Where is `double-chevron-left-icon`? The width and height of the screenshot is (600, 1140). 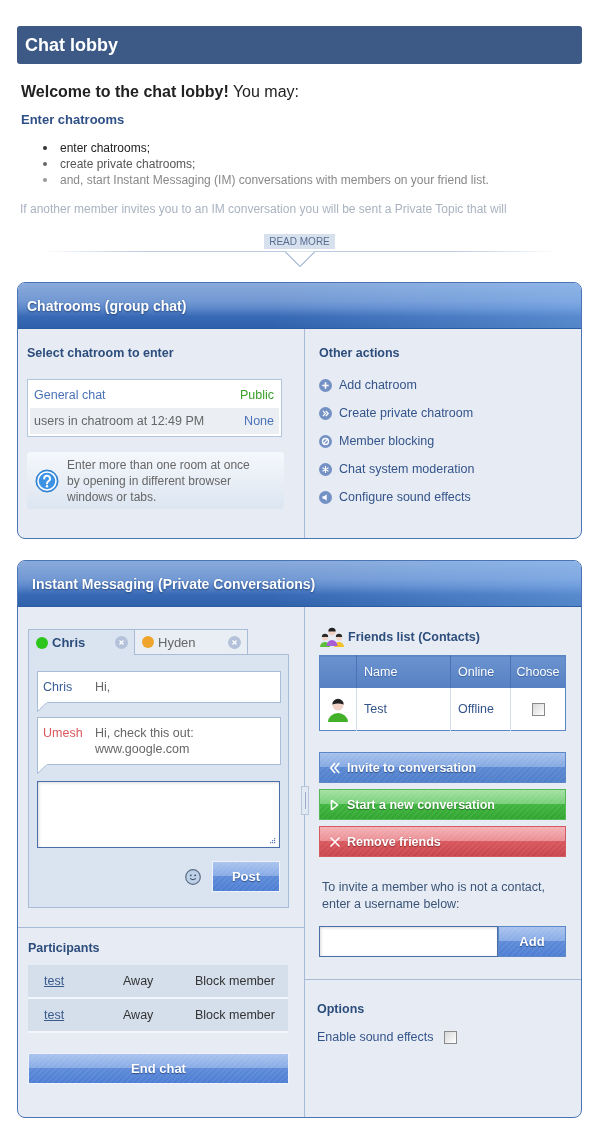
double-chevron-left-icon is located at coordinates (335, 767).